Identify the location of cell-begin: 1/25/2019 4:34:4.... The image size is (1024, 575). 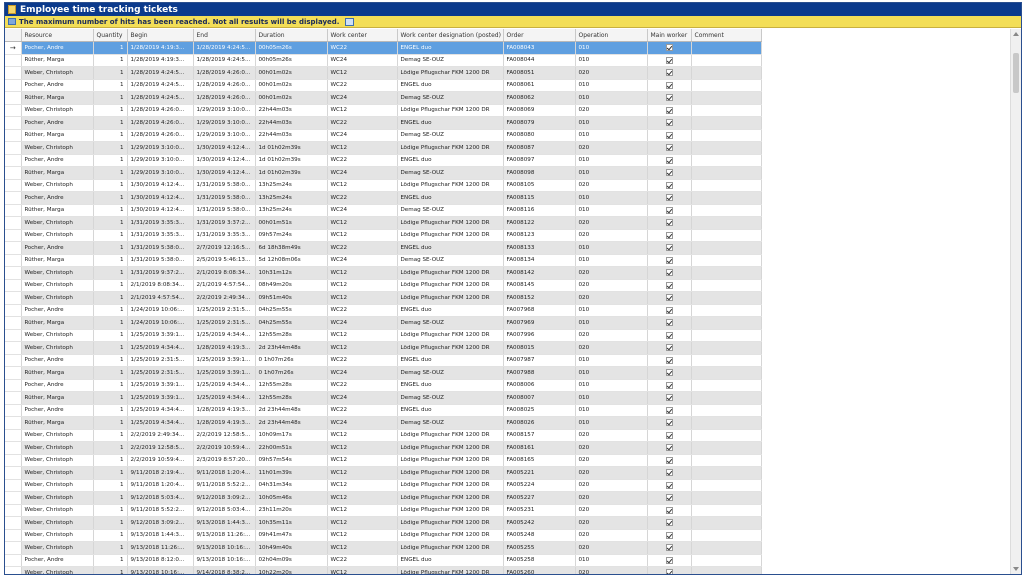
(160, 348).